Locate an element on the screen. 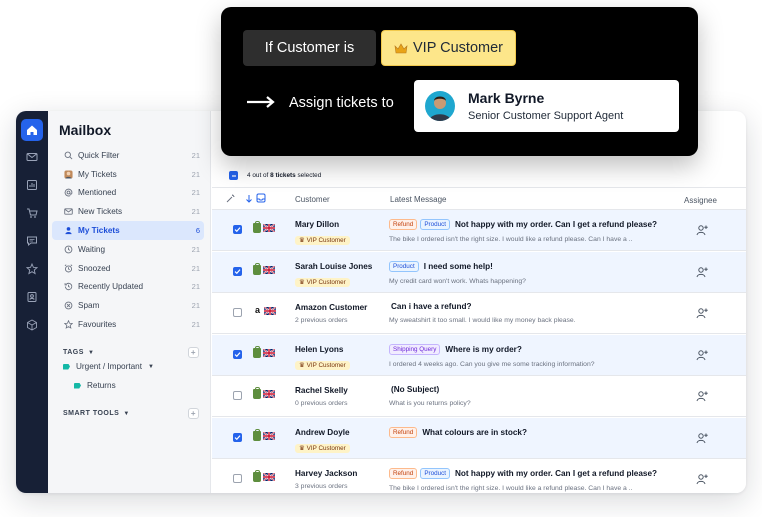 Image resolution: width=762 pixels, height=517 pixels. latest-message-cell: Refund What colours are in stock? is located at coordinates (529, 435).